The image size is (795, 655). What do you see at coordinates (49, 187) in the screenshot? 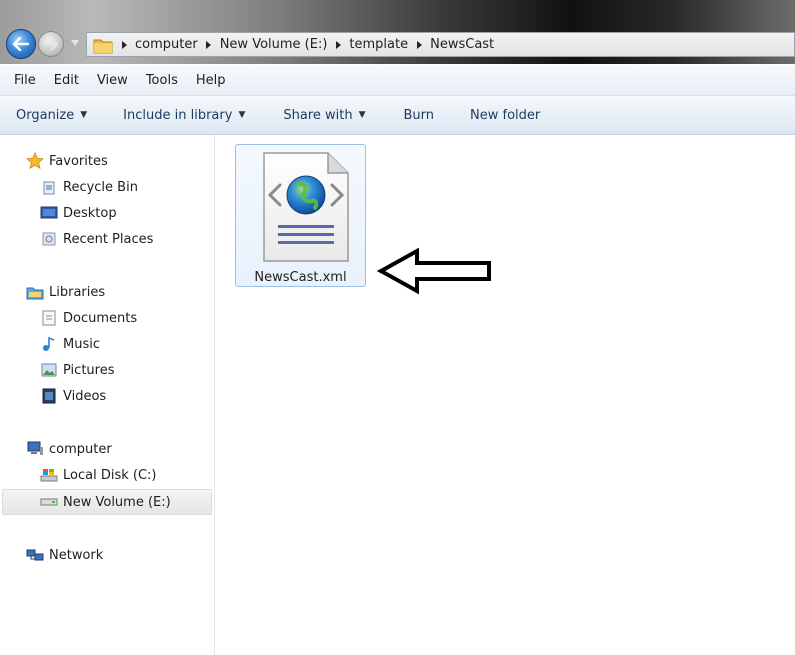
I see `recycle-bin-icon` at bounding box center [49, 187].